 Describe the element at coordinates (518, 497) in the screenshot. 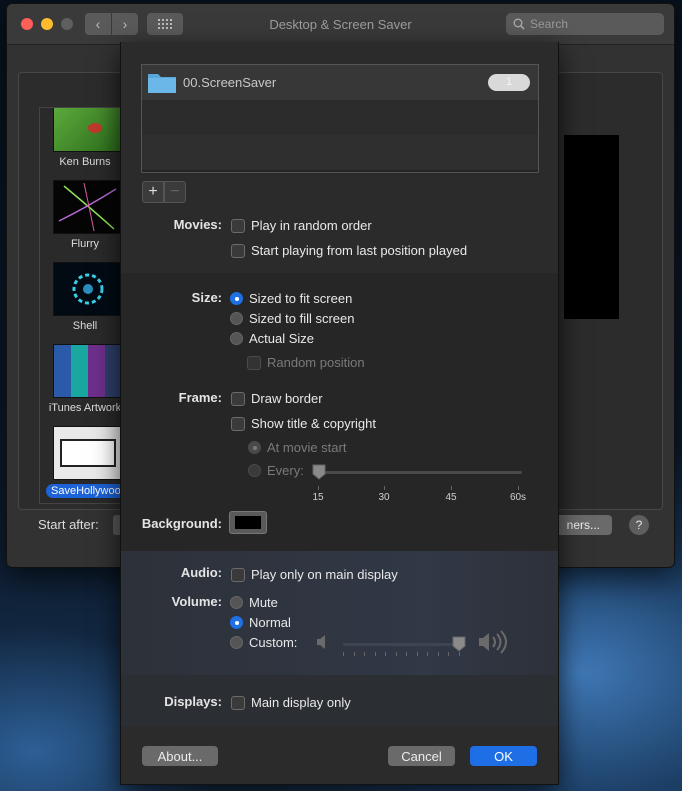

I see `tick-label: 60s` at that location.